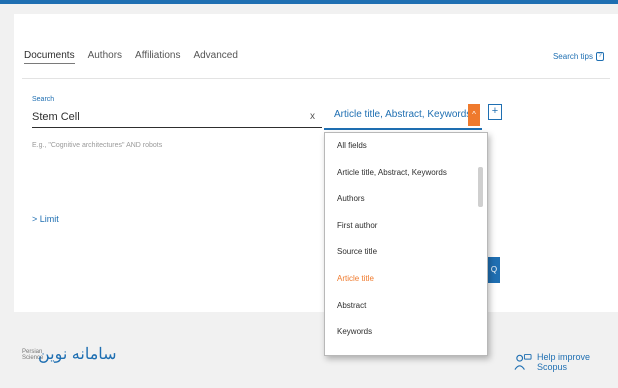  What do you see at coordinates (105, 57) in the screenshot?
I see `tab-authors: Authors` at bounding box center [105, 57].